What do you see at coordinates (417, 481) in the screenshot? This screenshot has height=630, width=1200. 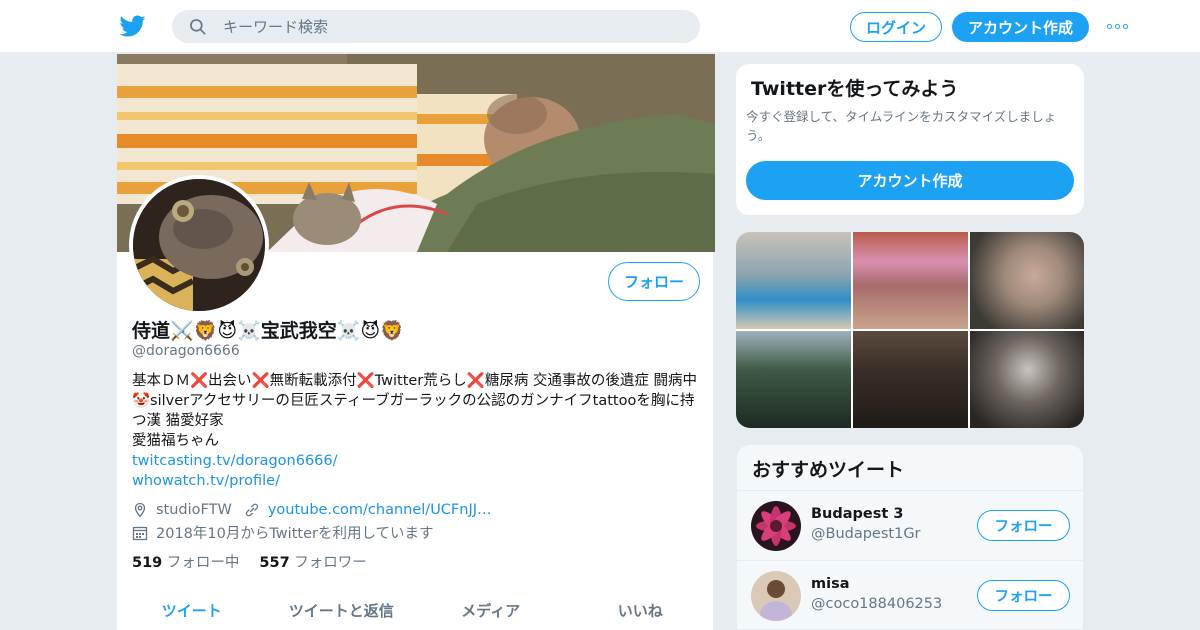 I see `bio-link-whowatch: whowatch.tv/profile/` at bounding box center [417, 481].